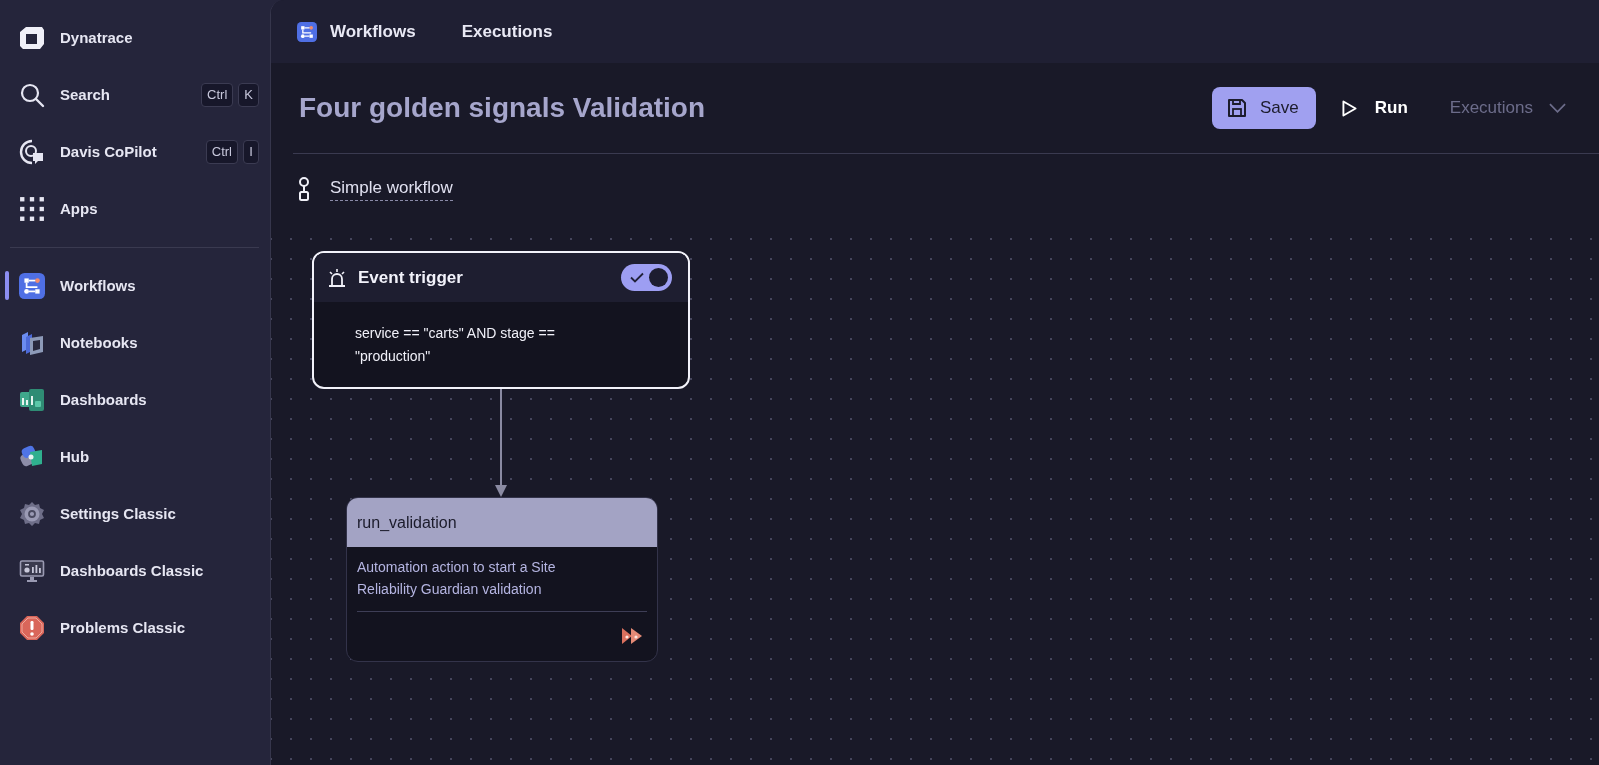 This screenshot has height=765, width=1599. What do you see at coordinates (129, 208) in the screenshot?
I see `sidebar-item: Apps` at bounding box center [129, 208].